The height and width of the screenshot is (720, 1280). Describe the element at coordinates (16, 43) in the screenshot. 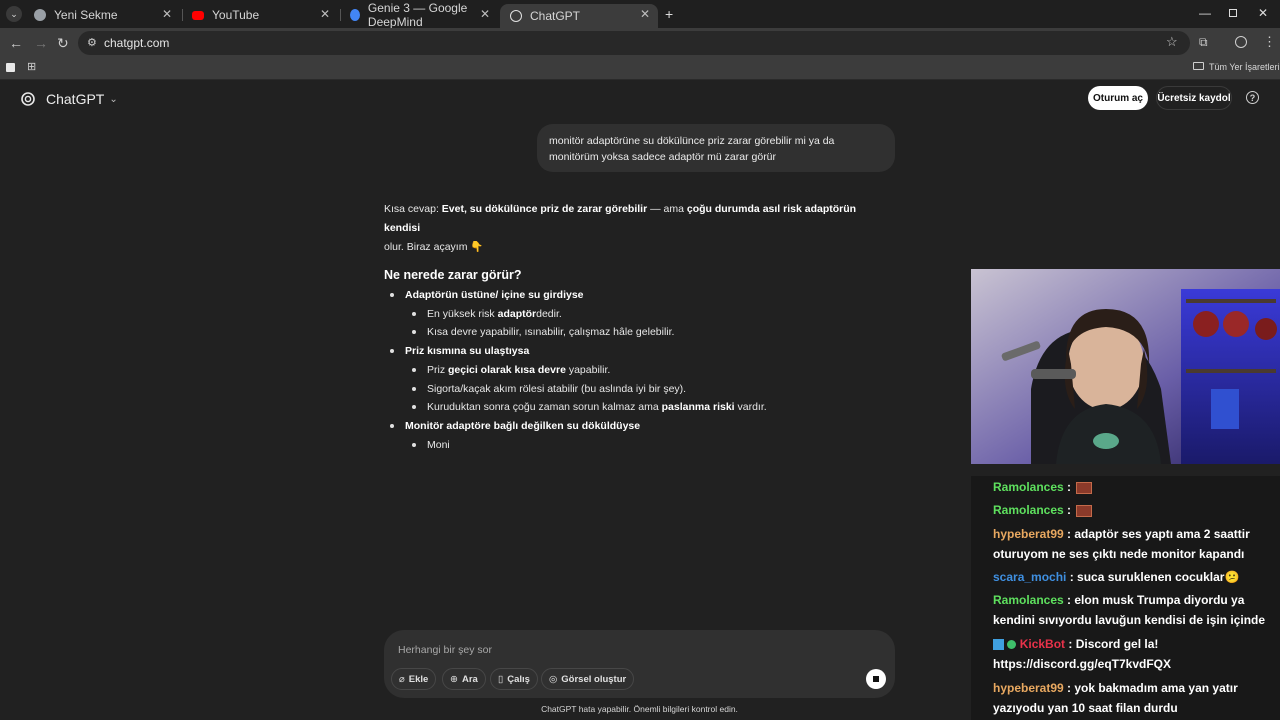

I see `back-icon: ←` at that location.